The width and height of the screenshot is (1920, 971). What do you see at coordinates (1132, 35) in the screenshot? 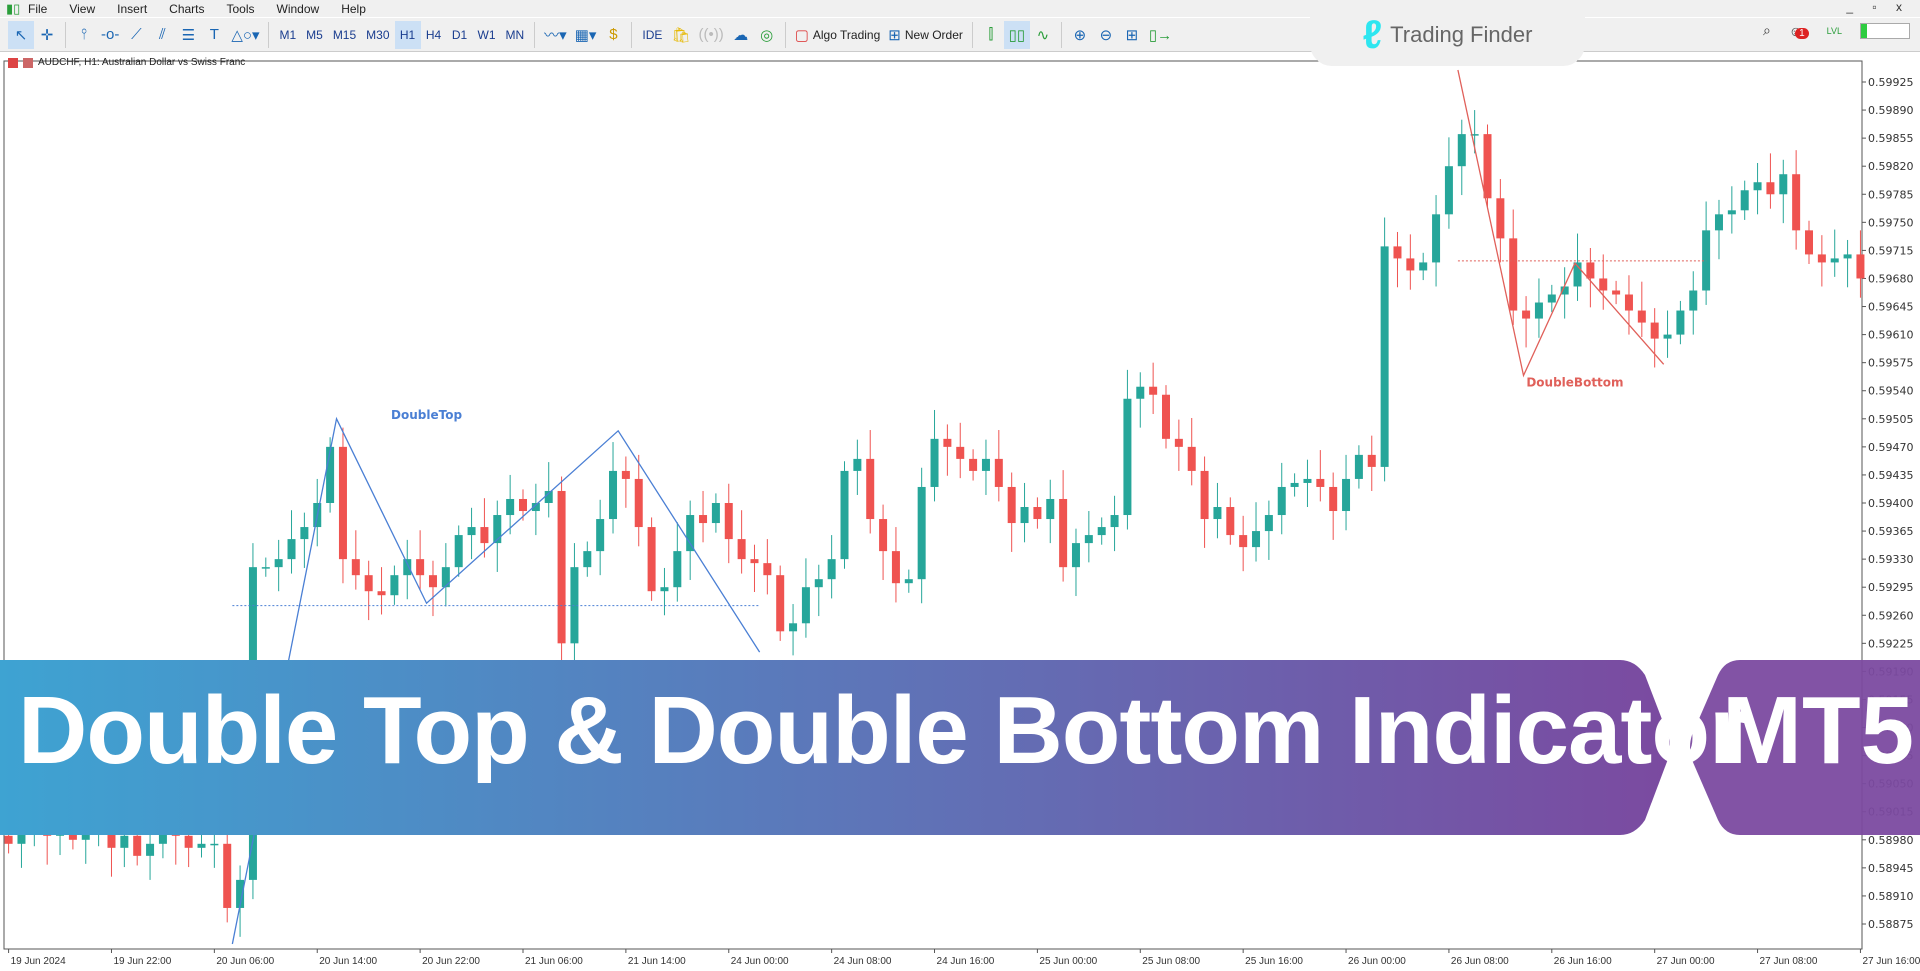
I see `tile-windows-icon: ⊞` at bounding box center [1132, 35].